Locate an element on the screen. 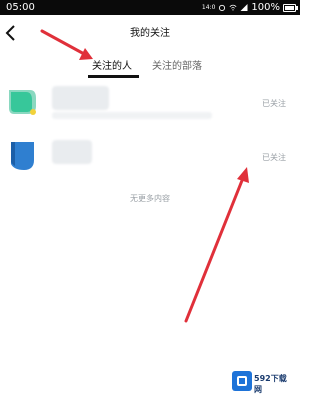 The width and height of the screenshot is (320, 402). watermark-logo: 592下载网 is located at coordinates (263, 381).